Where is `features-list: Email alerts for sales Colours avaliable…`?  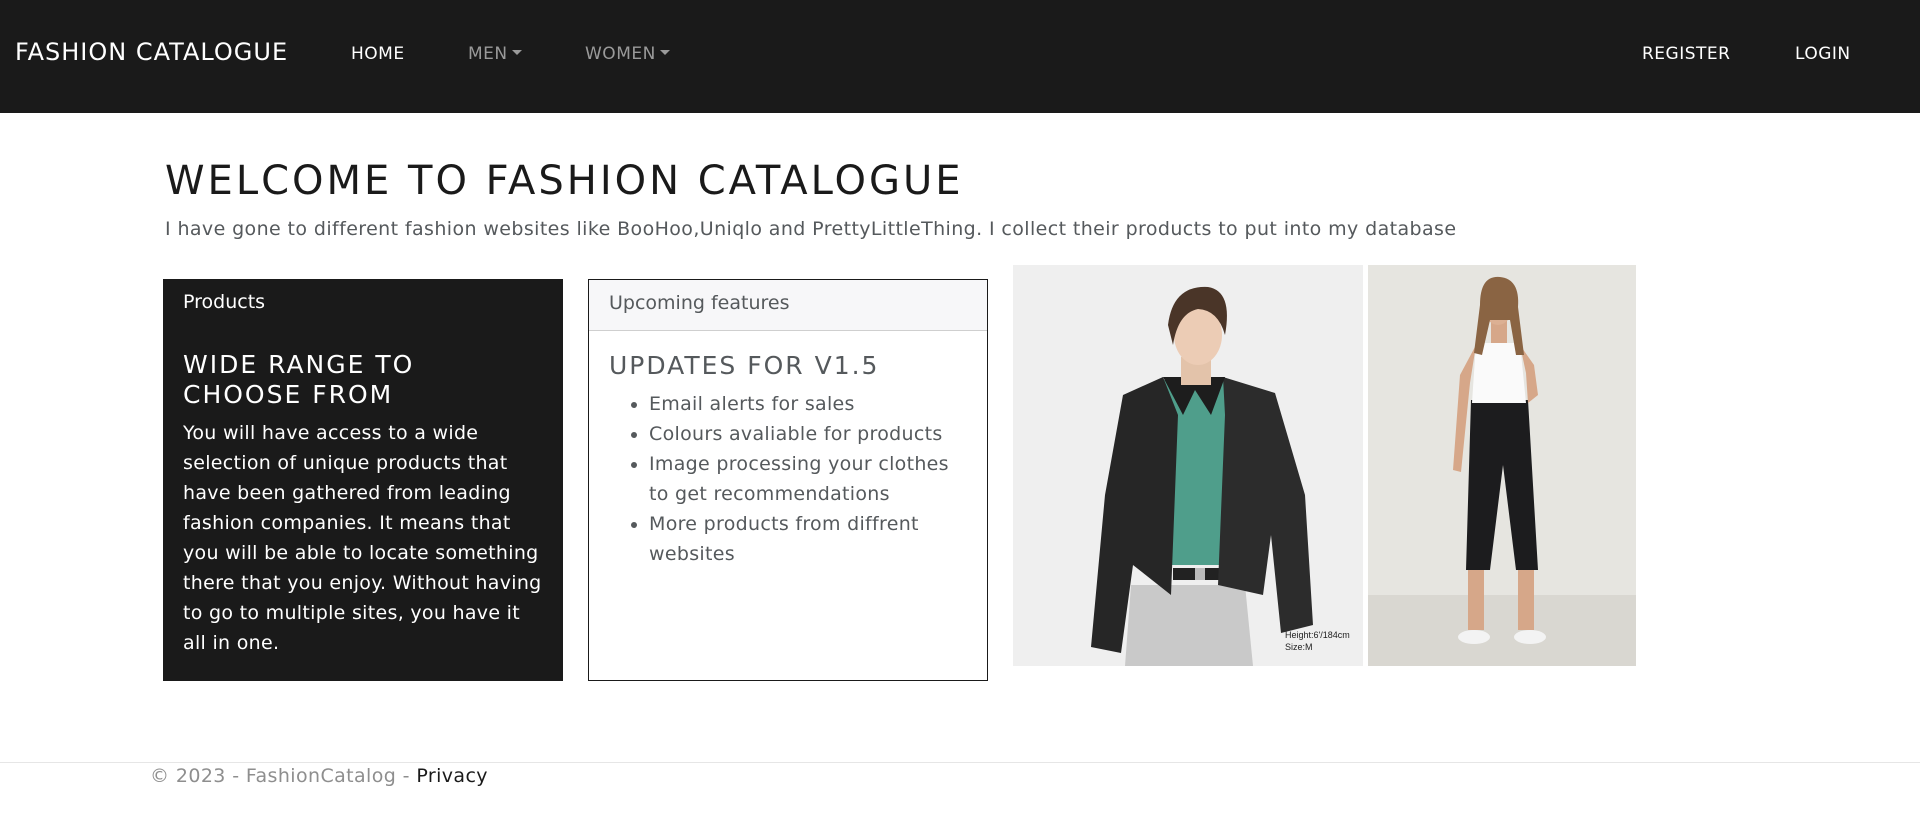 features-list: Email alerts for sales Colours avaliable… is located at coordinates (788, 479).